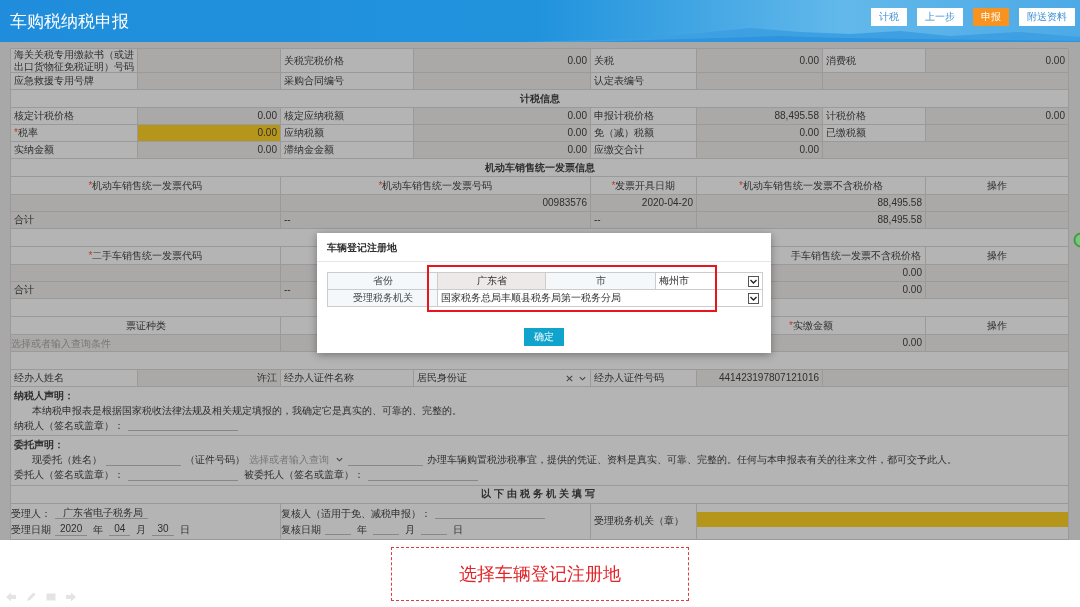 This screenshot has height=607, width=1080. Describe the element at coordinates (644, 116) in the screenshot. I see `field-label: 申报计税价格` at that location.